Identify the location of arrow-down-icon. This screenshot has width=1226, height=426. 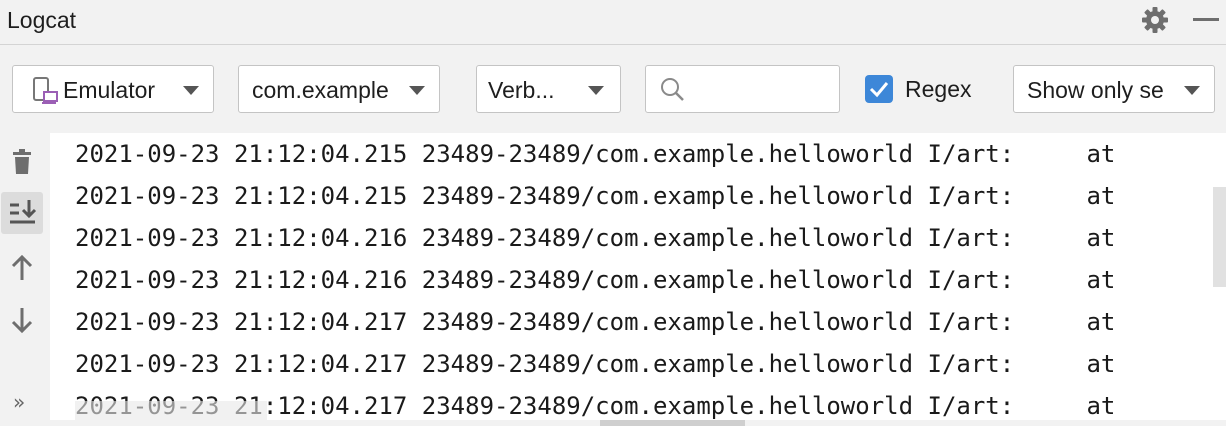
(22, 320).